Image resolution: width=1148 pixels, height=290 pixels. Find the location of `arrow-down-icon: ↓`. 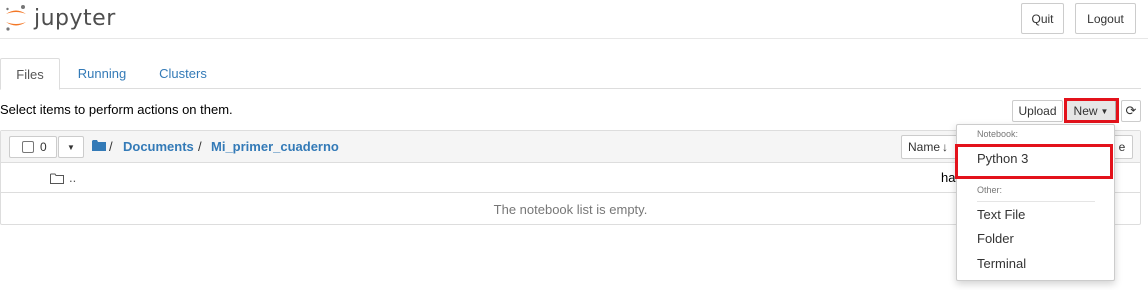

arrow-down-icon: ↓ is located at coordinates (945, 147).